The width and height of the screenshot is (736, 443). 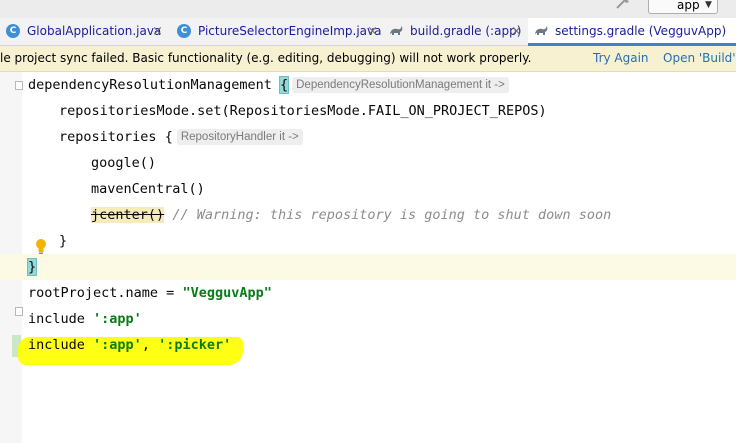 I want to click on code-string: ':picker', so click(x=195, y=345).